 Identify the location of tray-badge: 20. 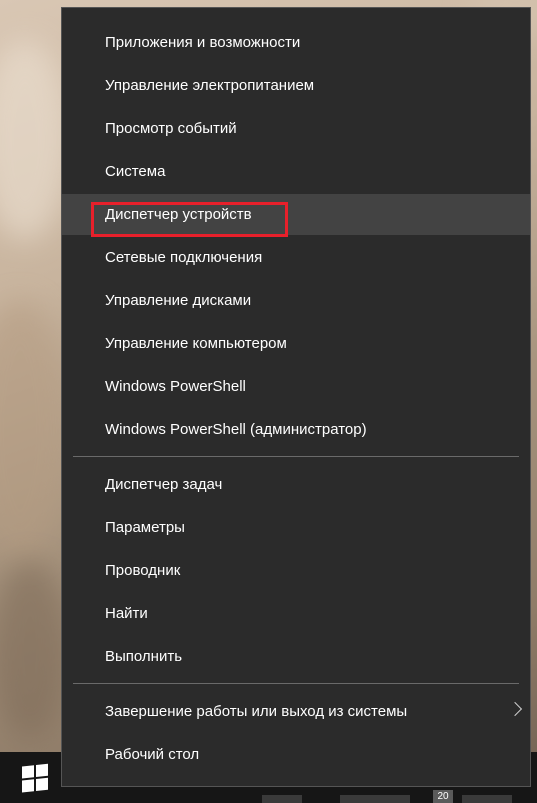
(443, 796).